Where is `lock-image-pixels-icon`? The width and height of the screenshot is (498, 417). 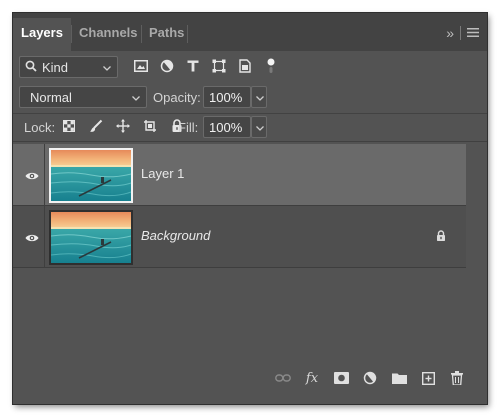
lock-image-pixels-icon is located at coordinates (96, 126).